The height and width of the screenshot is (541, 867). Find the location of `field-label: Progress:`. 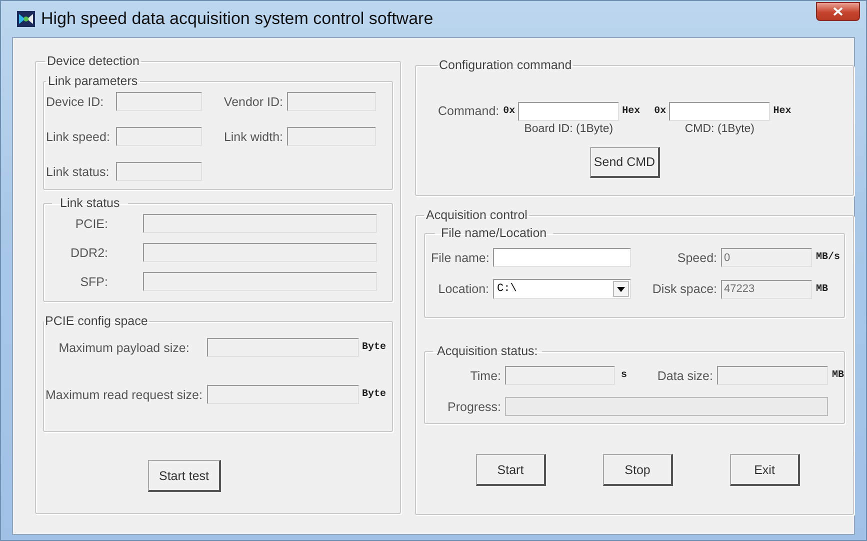

field-label: Progress: is located at coordinates (474, 407).